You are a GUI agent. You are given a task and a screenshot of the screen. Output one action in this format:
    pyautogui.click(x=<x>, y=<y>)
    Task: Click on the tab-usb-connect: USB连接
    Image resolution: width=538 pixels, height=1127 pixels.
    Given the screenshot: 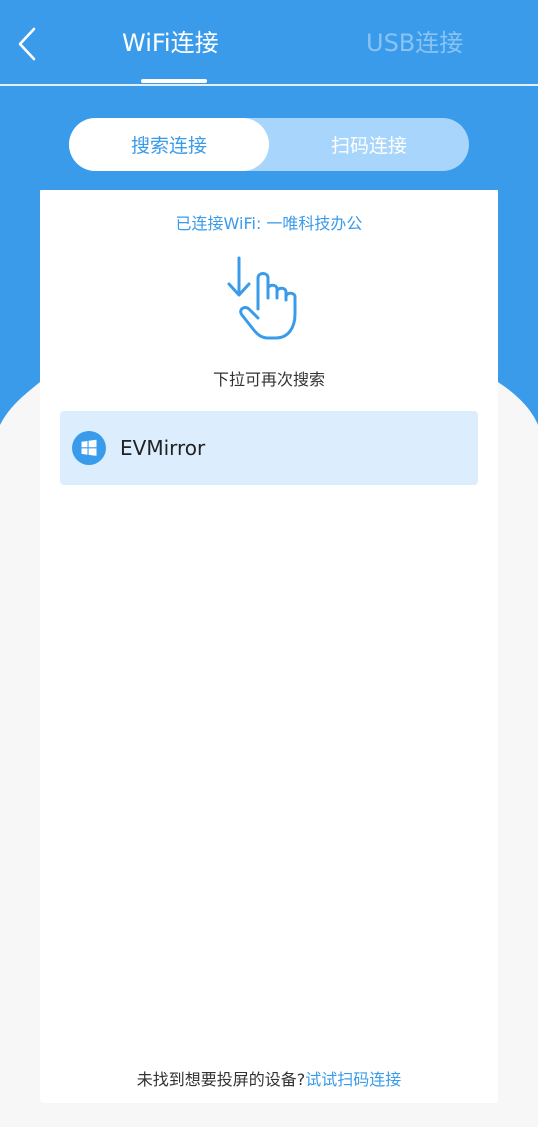 What is the action you would take?
    pyautogui.click(x=414, y=43)
    